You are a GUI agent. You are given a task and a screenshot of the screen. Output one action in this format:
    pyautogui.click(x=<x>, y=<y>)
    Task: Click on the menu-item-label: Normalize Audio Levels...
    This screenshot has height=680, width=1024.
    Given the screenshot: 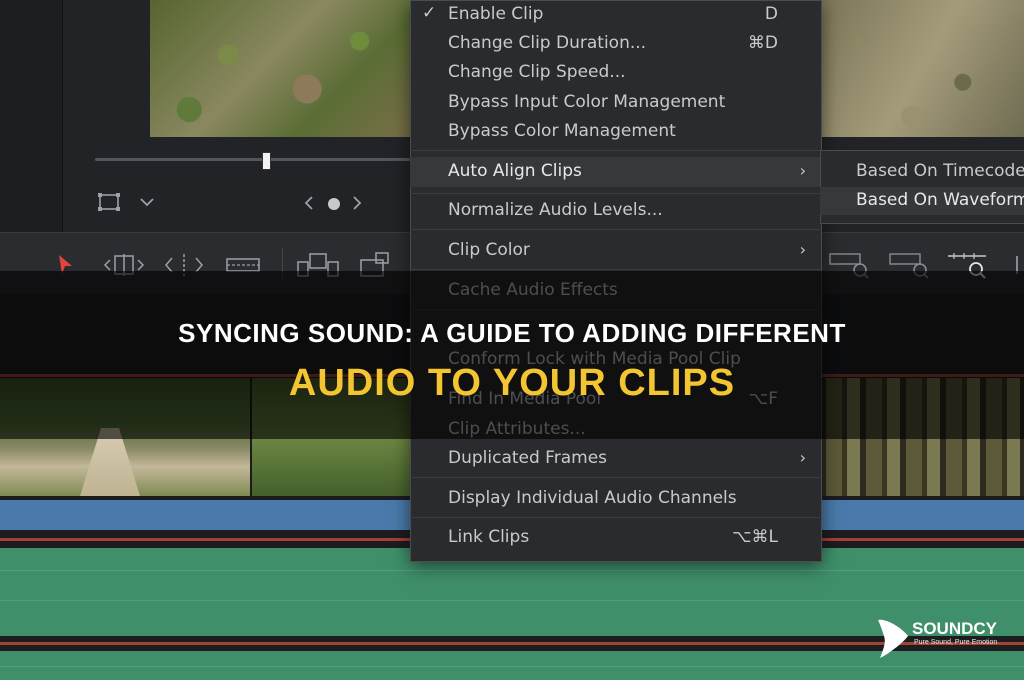 What is the action you would take?
    pyautogui.click(x=555, y=210)
    